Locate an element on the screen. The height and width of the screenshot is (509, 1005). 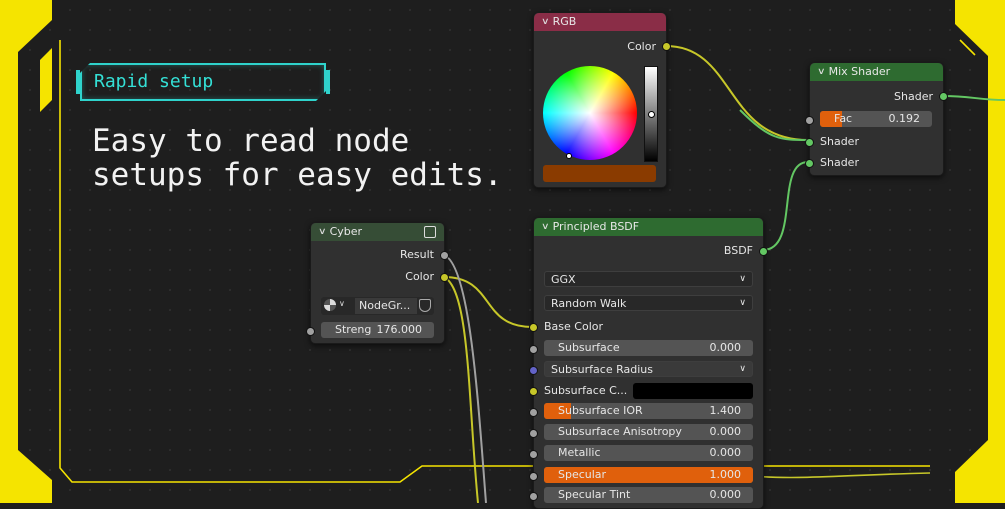
rgb-node: ∨ RGB Color is located at coordinates (602, 100).